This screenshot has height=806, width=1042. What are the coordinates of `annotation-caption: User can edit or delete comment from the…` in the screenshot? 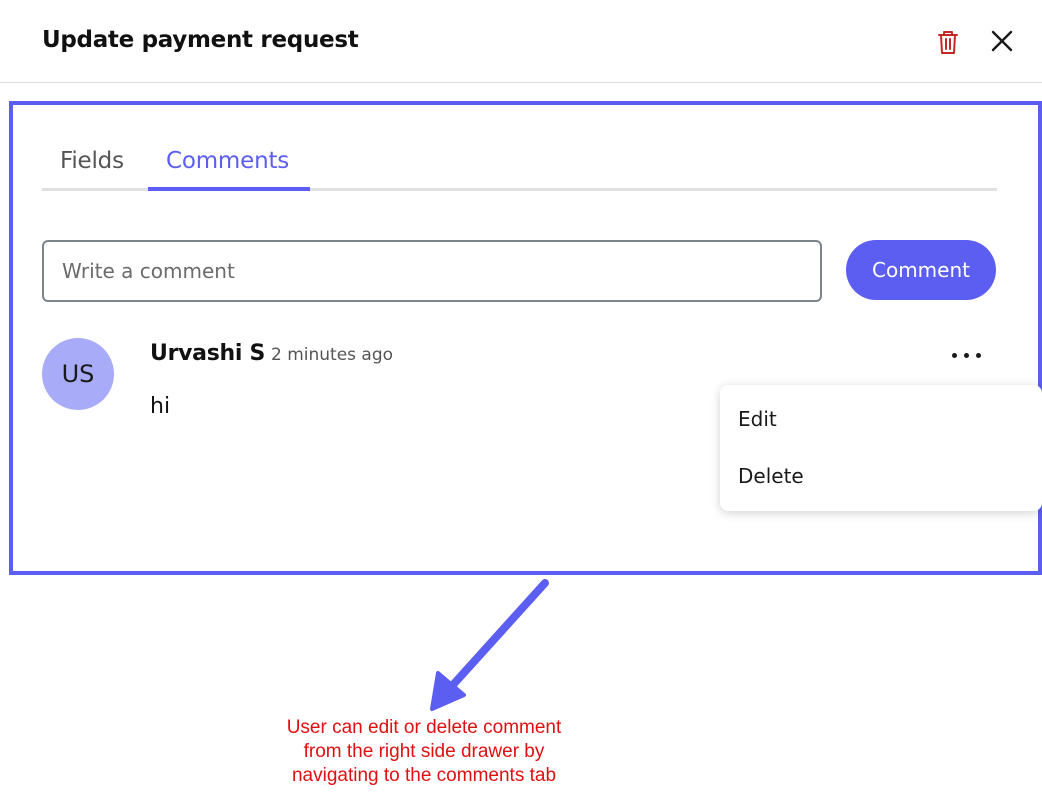 It's located at (424, 752).